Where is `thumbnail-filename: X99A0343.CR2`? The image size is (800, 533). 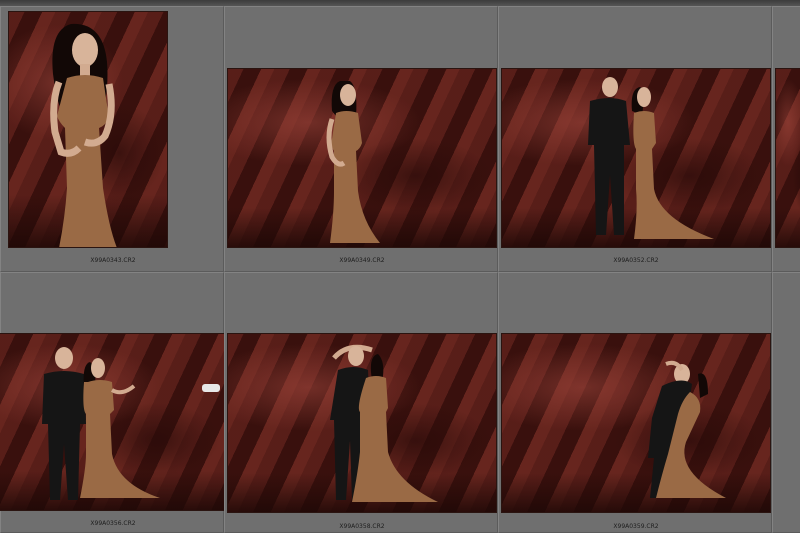 thumbnail-filename: X99A0343.CR2 is located at coordinates (113, 260).